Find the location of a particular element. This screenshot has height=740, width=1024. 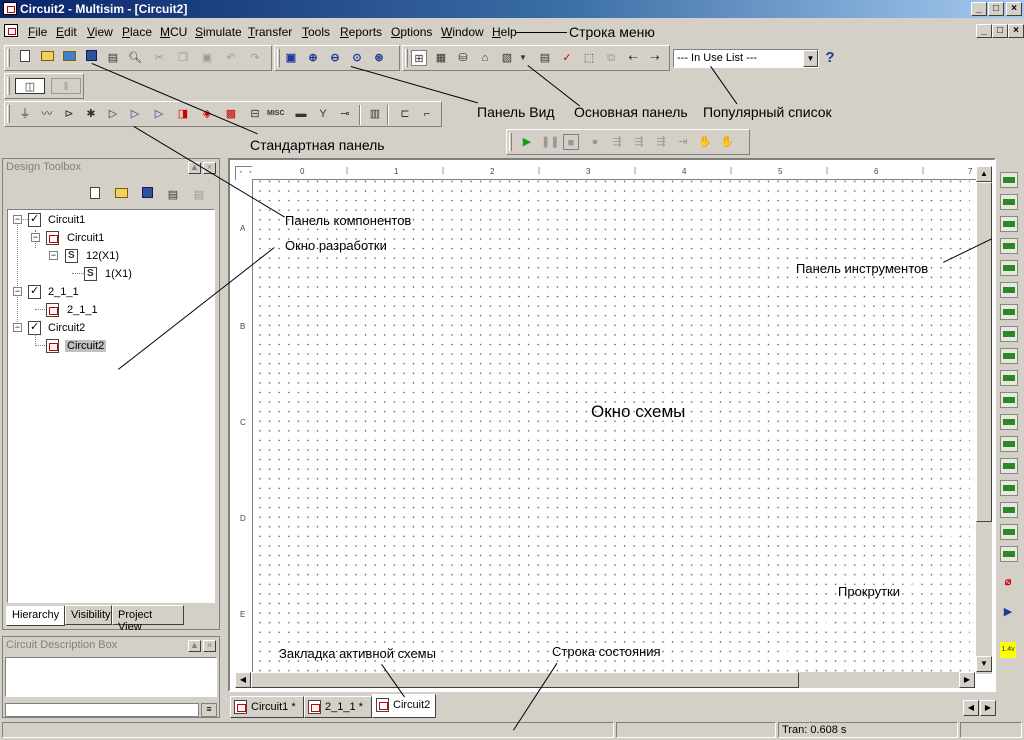

agilent-oscilloscope-icon is located at coordinates (1009, 532).